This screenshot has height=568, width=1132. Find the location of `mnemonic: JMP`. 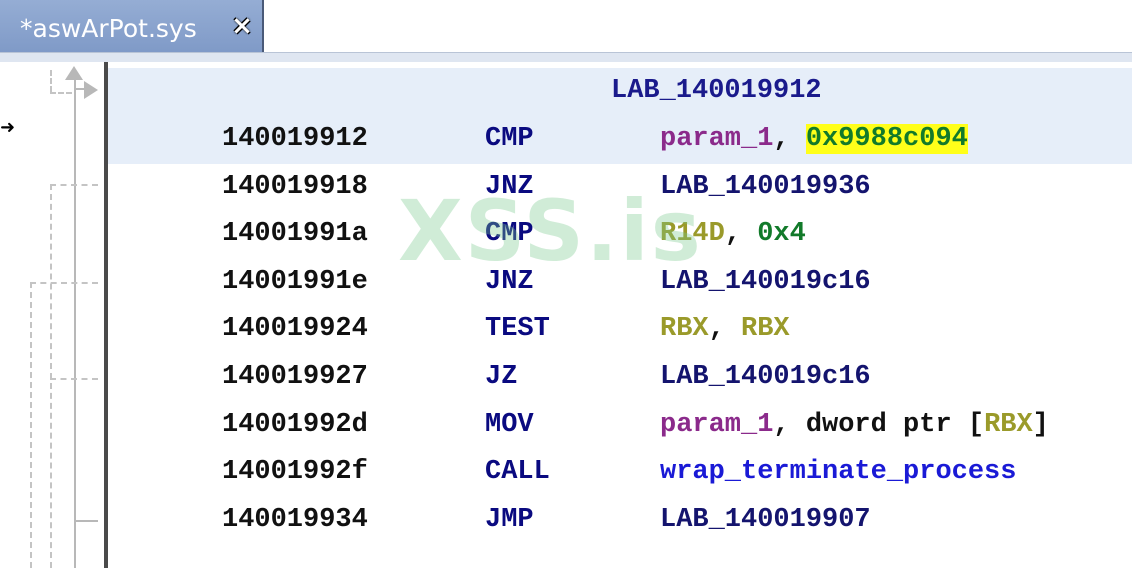

mnemonic: JMP is located at coordinates (509, 520).